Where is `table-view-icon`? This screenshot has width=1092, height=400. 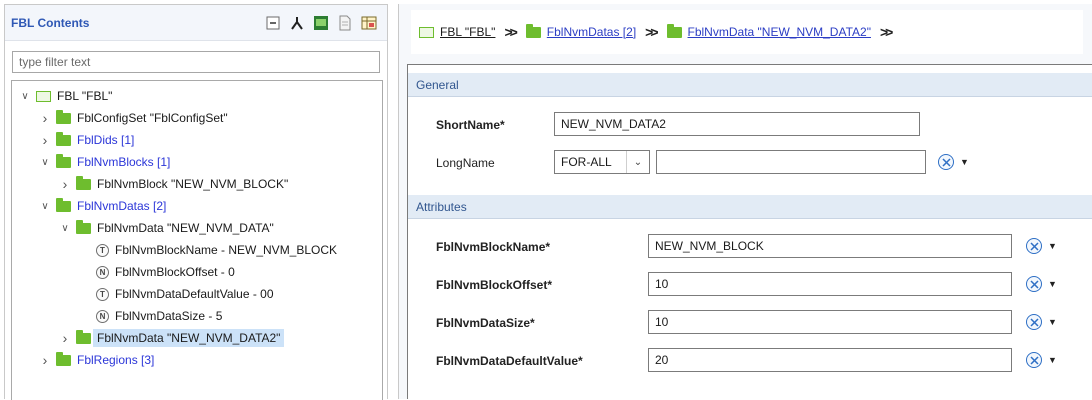
table-view-icon is located at coordinates (369, 23).